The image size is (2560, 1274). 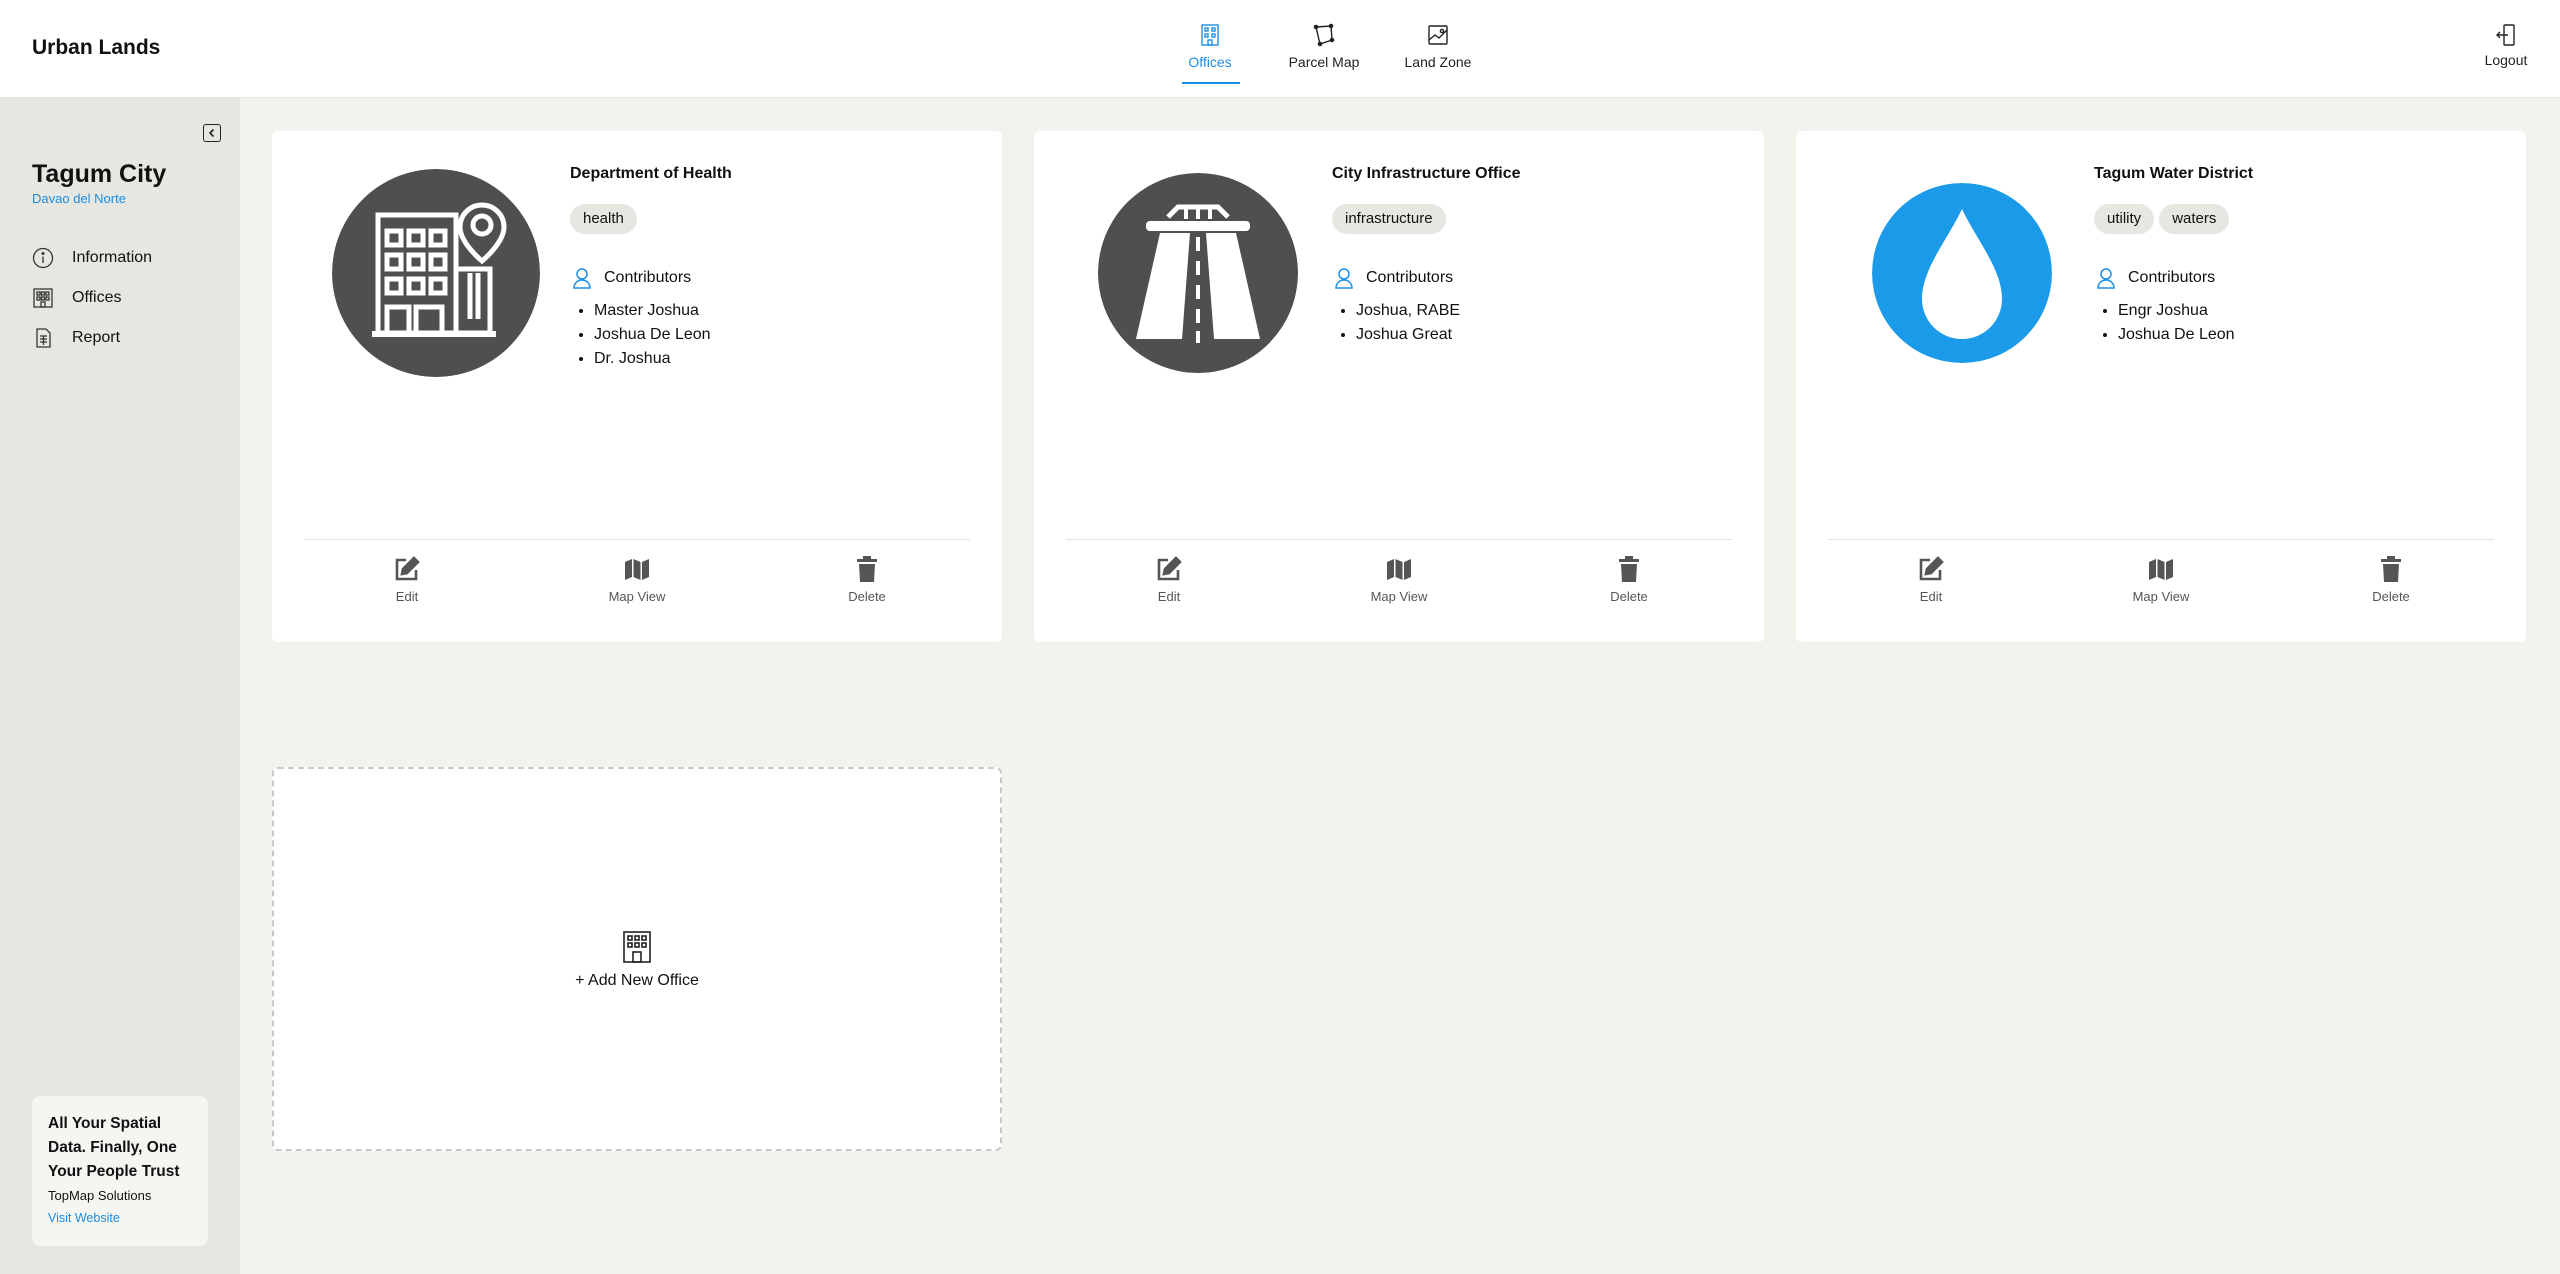 I want to click on app-brand: Urban Lands, so click(x=96, y=48).